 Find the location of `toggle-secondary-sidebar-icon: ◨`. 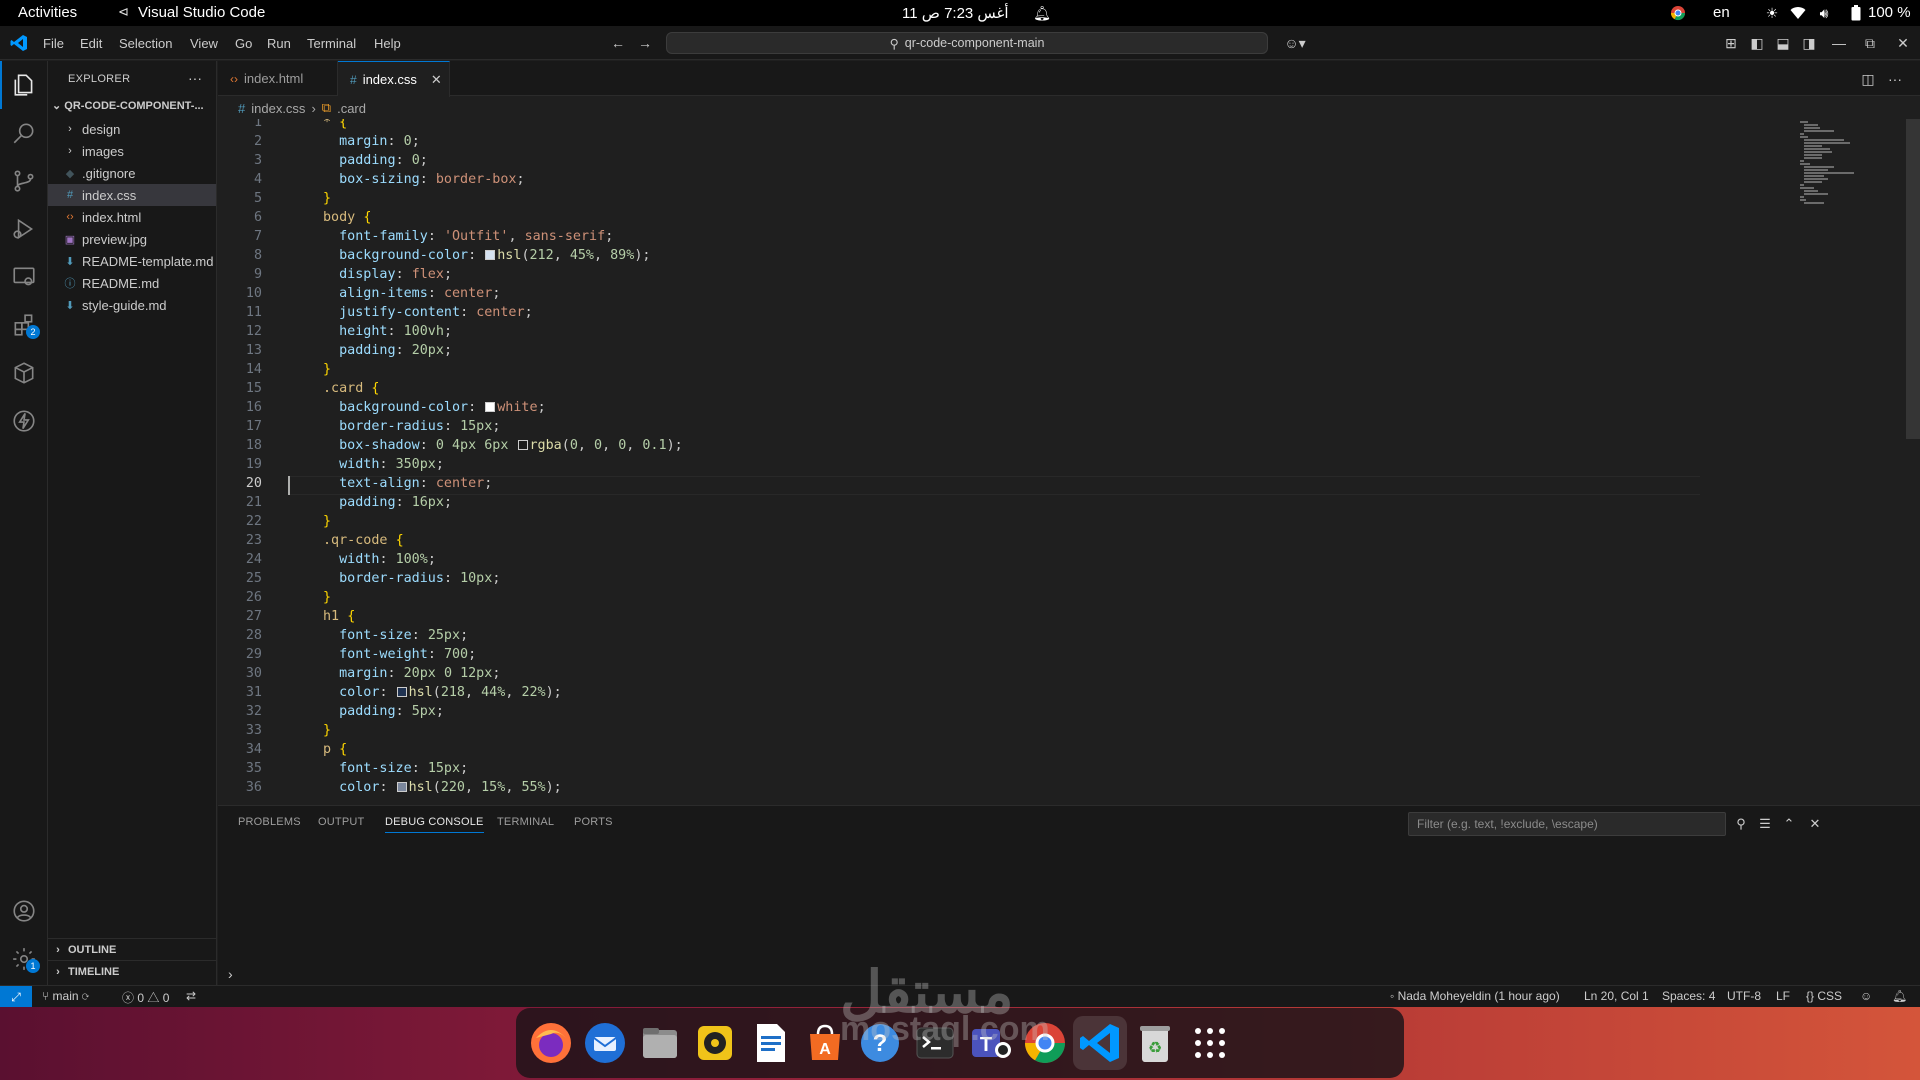

toggle-secondary-sidebar-icon: ◨ is located at coordinates (1809, 43).